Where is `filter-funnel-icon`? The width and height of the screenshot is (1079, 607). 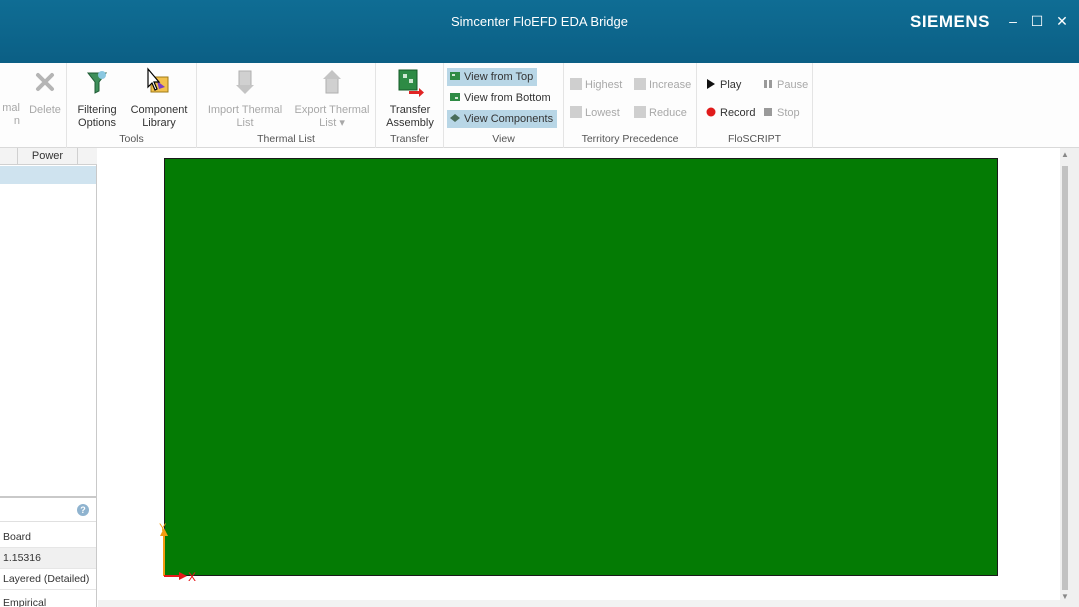 filter-funnel-icon is located at coordinates (97, 82).